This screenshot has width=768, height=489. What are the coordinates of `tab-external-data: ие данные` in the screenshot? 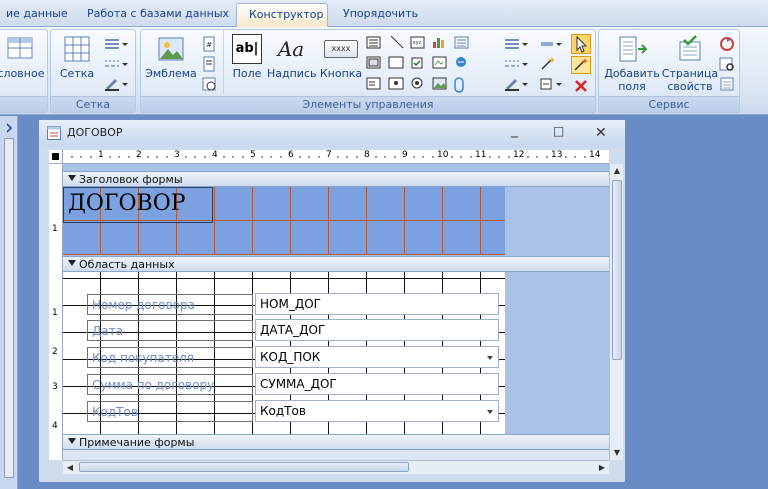 It's located at (40, 15).